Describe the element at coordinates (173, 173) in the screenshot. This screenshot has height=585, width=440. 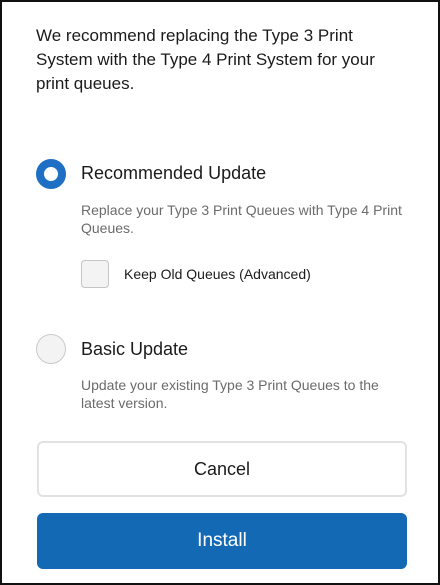
I see `recommended-update-title: Recommended Update` at that location.